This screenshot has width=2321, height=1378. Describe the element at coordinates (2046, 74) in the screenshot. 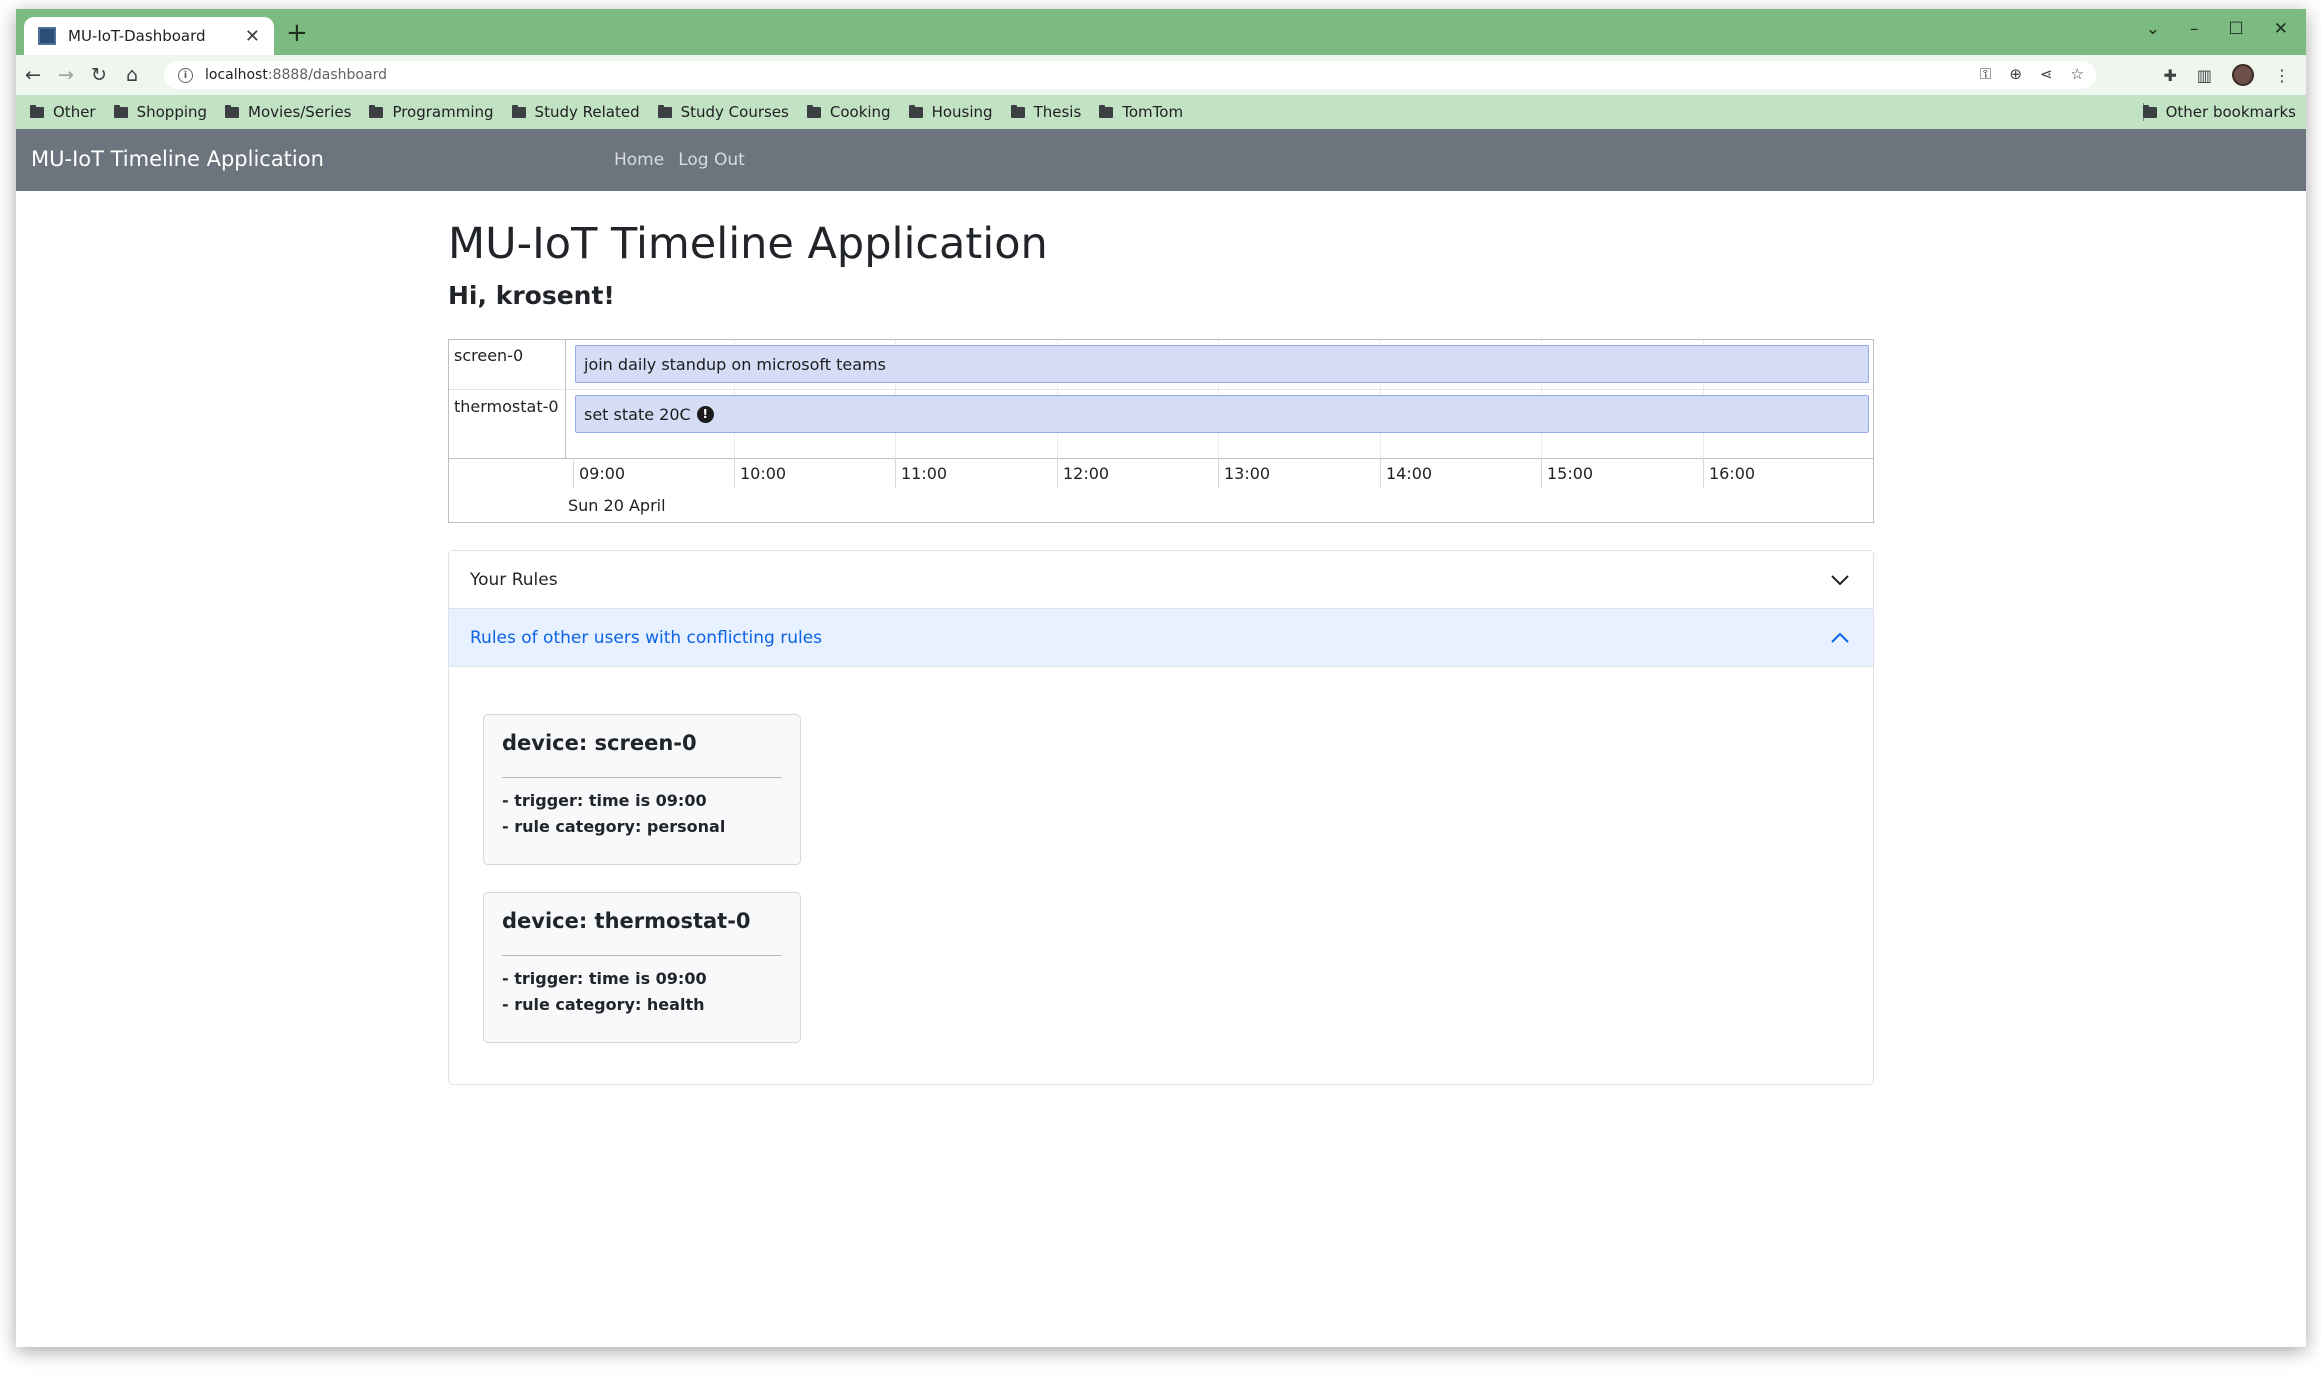

I see `share-icon: ⋖` at that location.